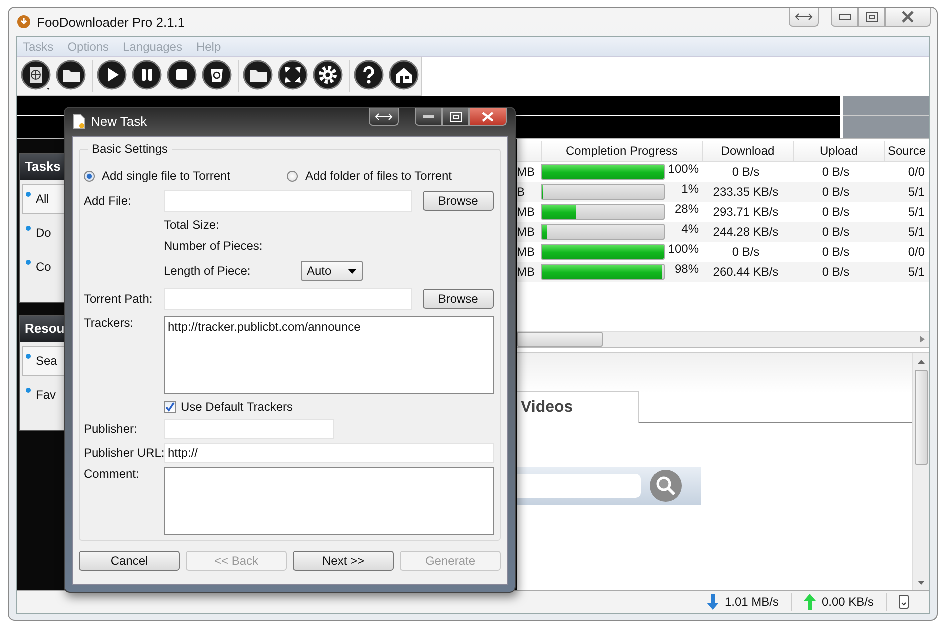  I want to click on piece-length-dropdown: Auto, so click(332, 271).